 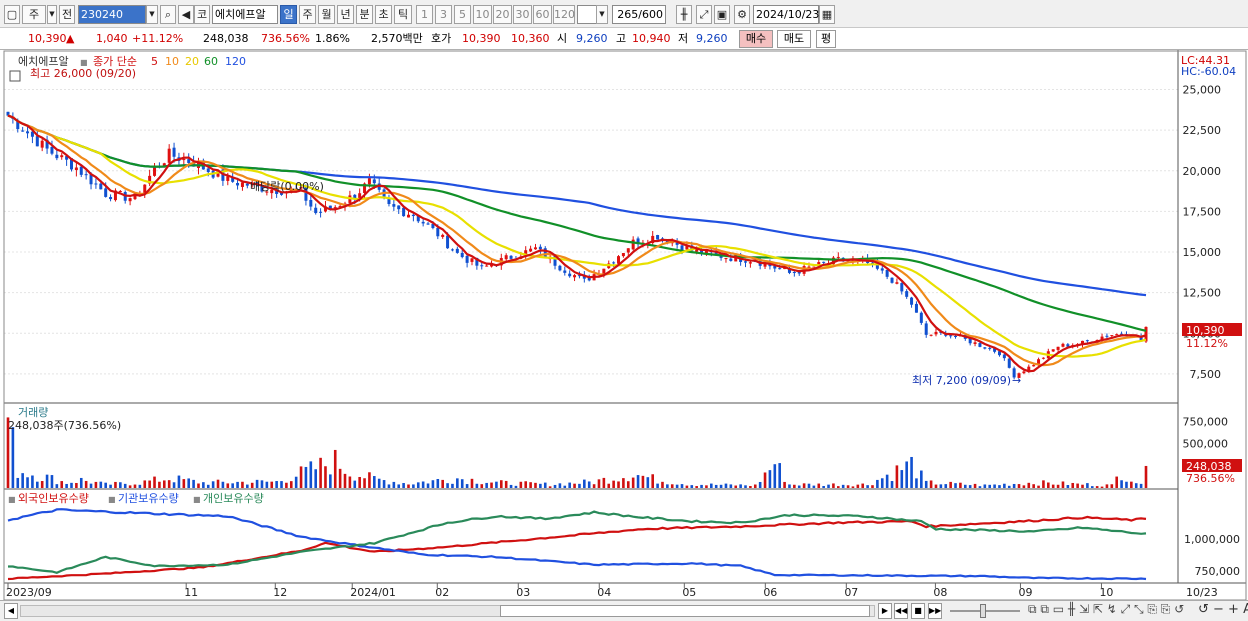 What do you see at coordinates (918, 611) in the screenshot?
I see `stop-icon: ■` at bounding box center [918, 611].